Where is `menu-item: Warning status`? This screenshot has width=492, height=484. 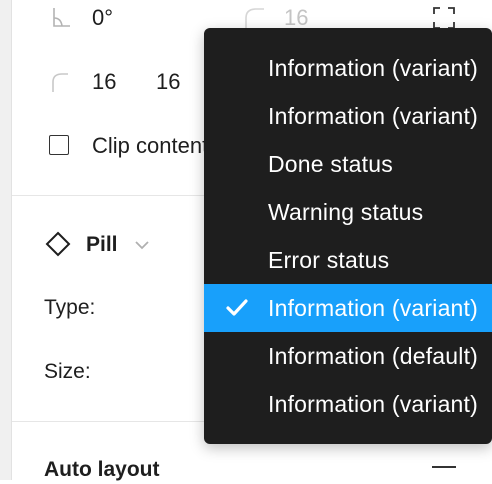
menu-item: Warning status is located at coordinates (348, 212).